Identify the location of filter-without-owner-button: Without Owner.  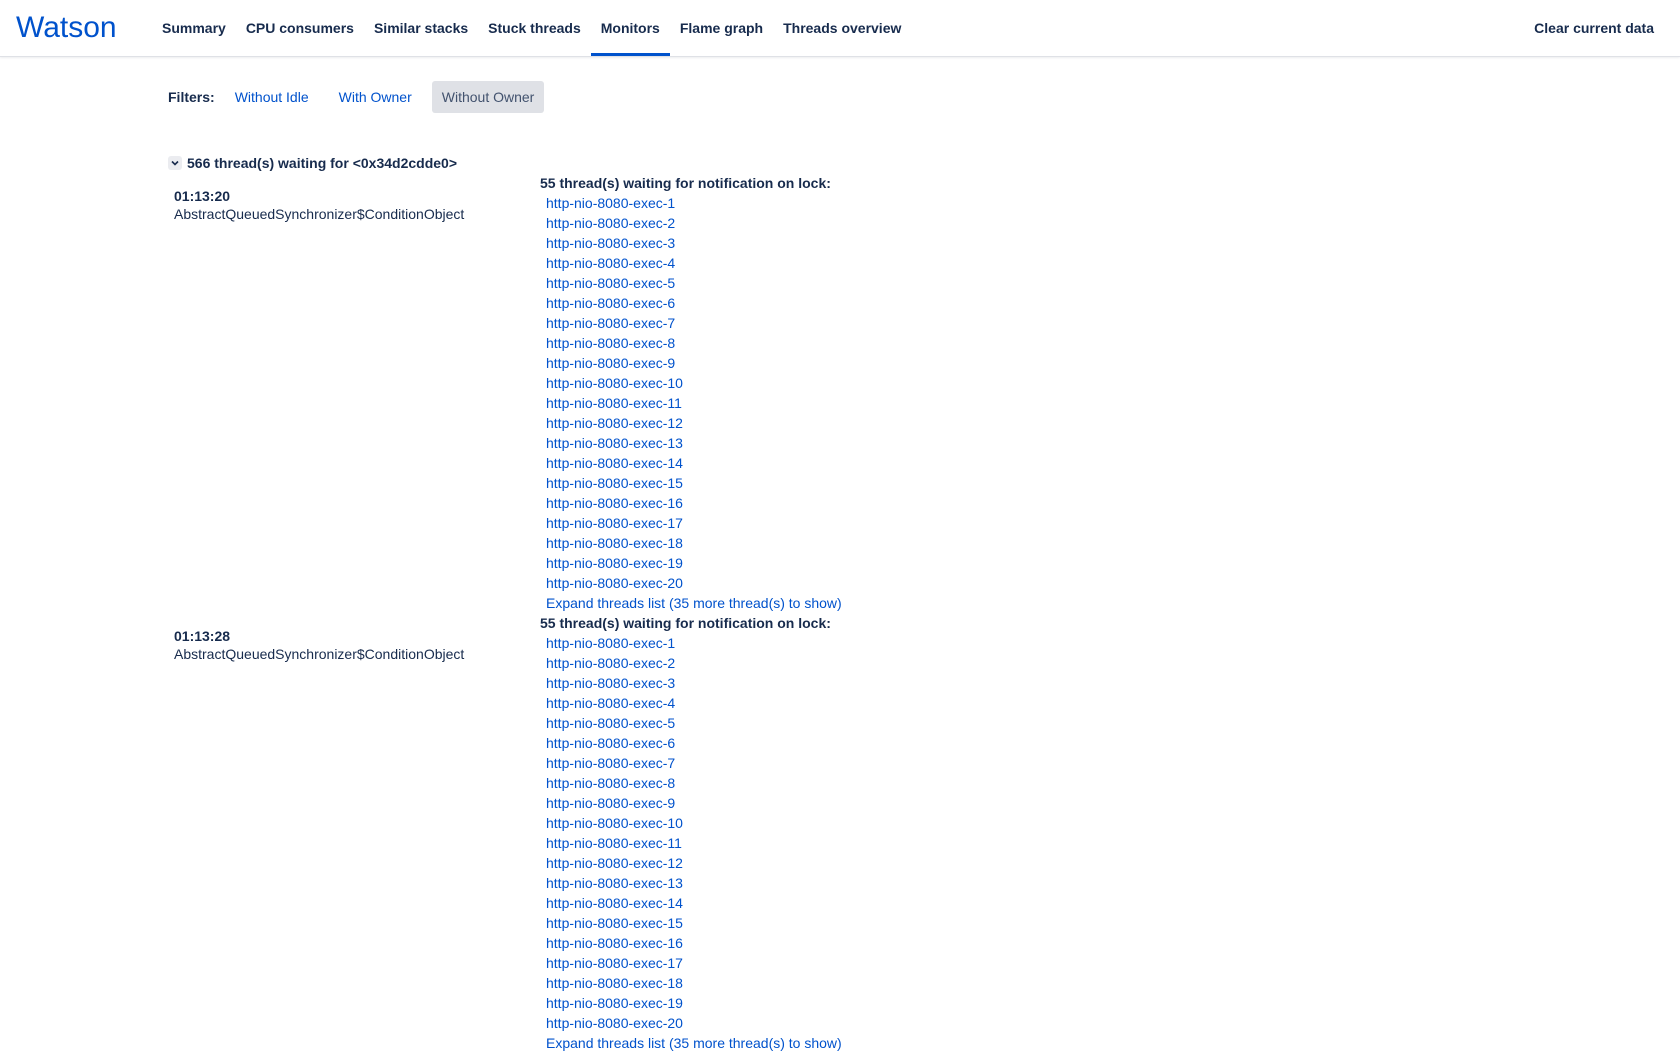
(488, 96).